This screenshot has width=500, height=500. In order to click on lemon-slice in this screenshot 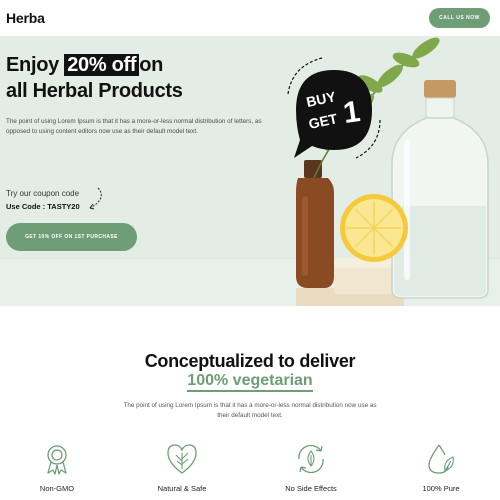, I will do `click(374, 228)`.